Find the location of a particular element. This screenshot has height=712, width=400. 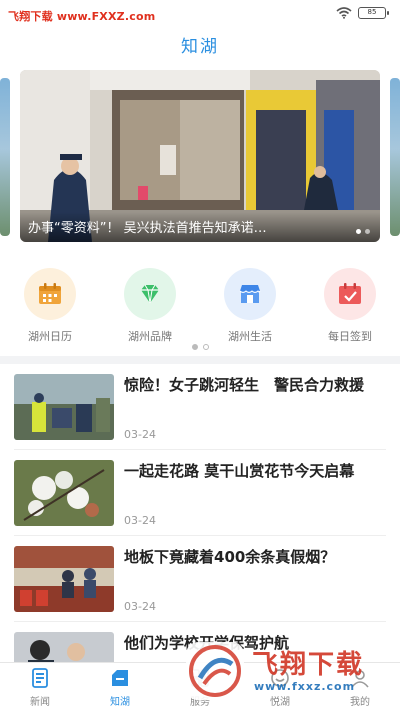

quick-link-label: 每日签到 is located at coordinates (350, 336).